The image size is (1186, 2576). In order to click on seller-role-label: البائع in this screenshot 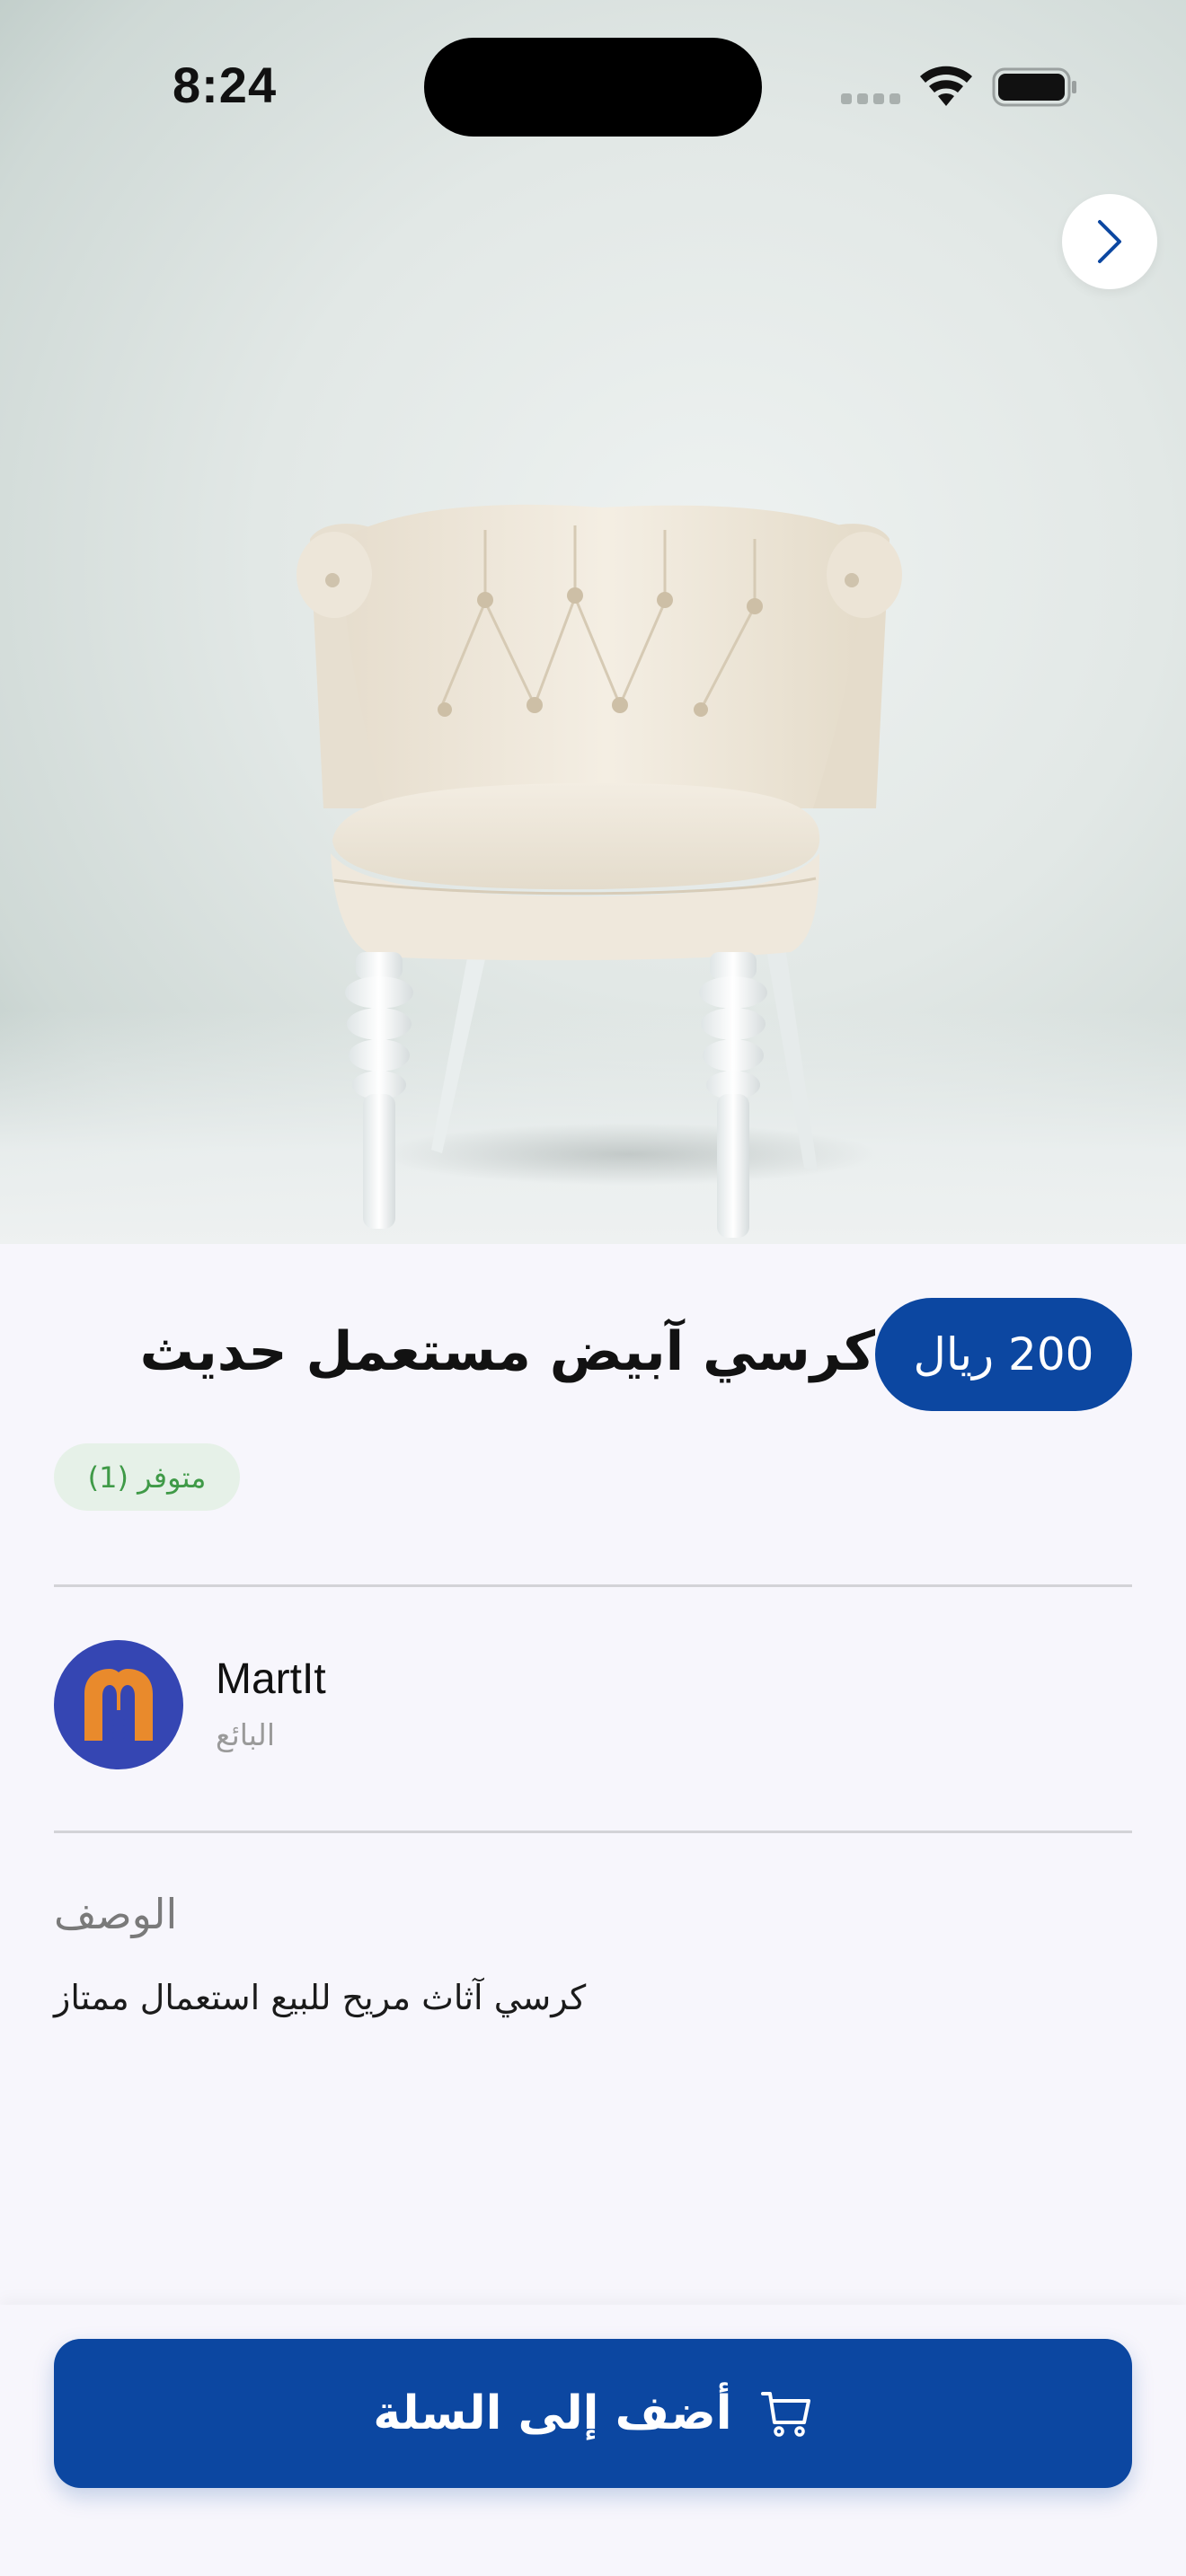, I will do `click(245, 1734)`.